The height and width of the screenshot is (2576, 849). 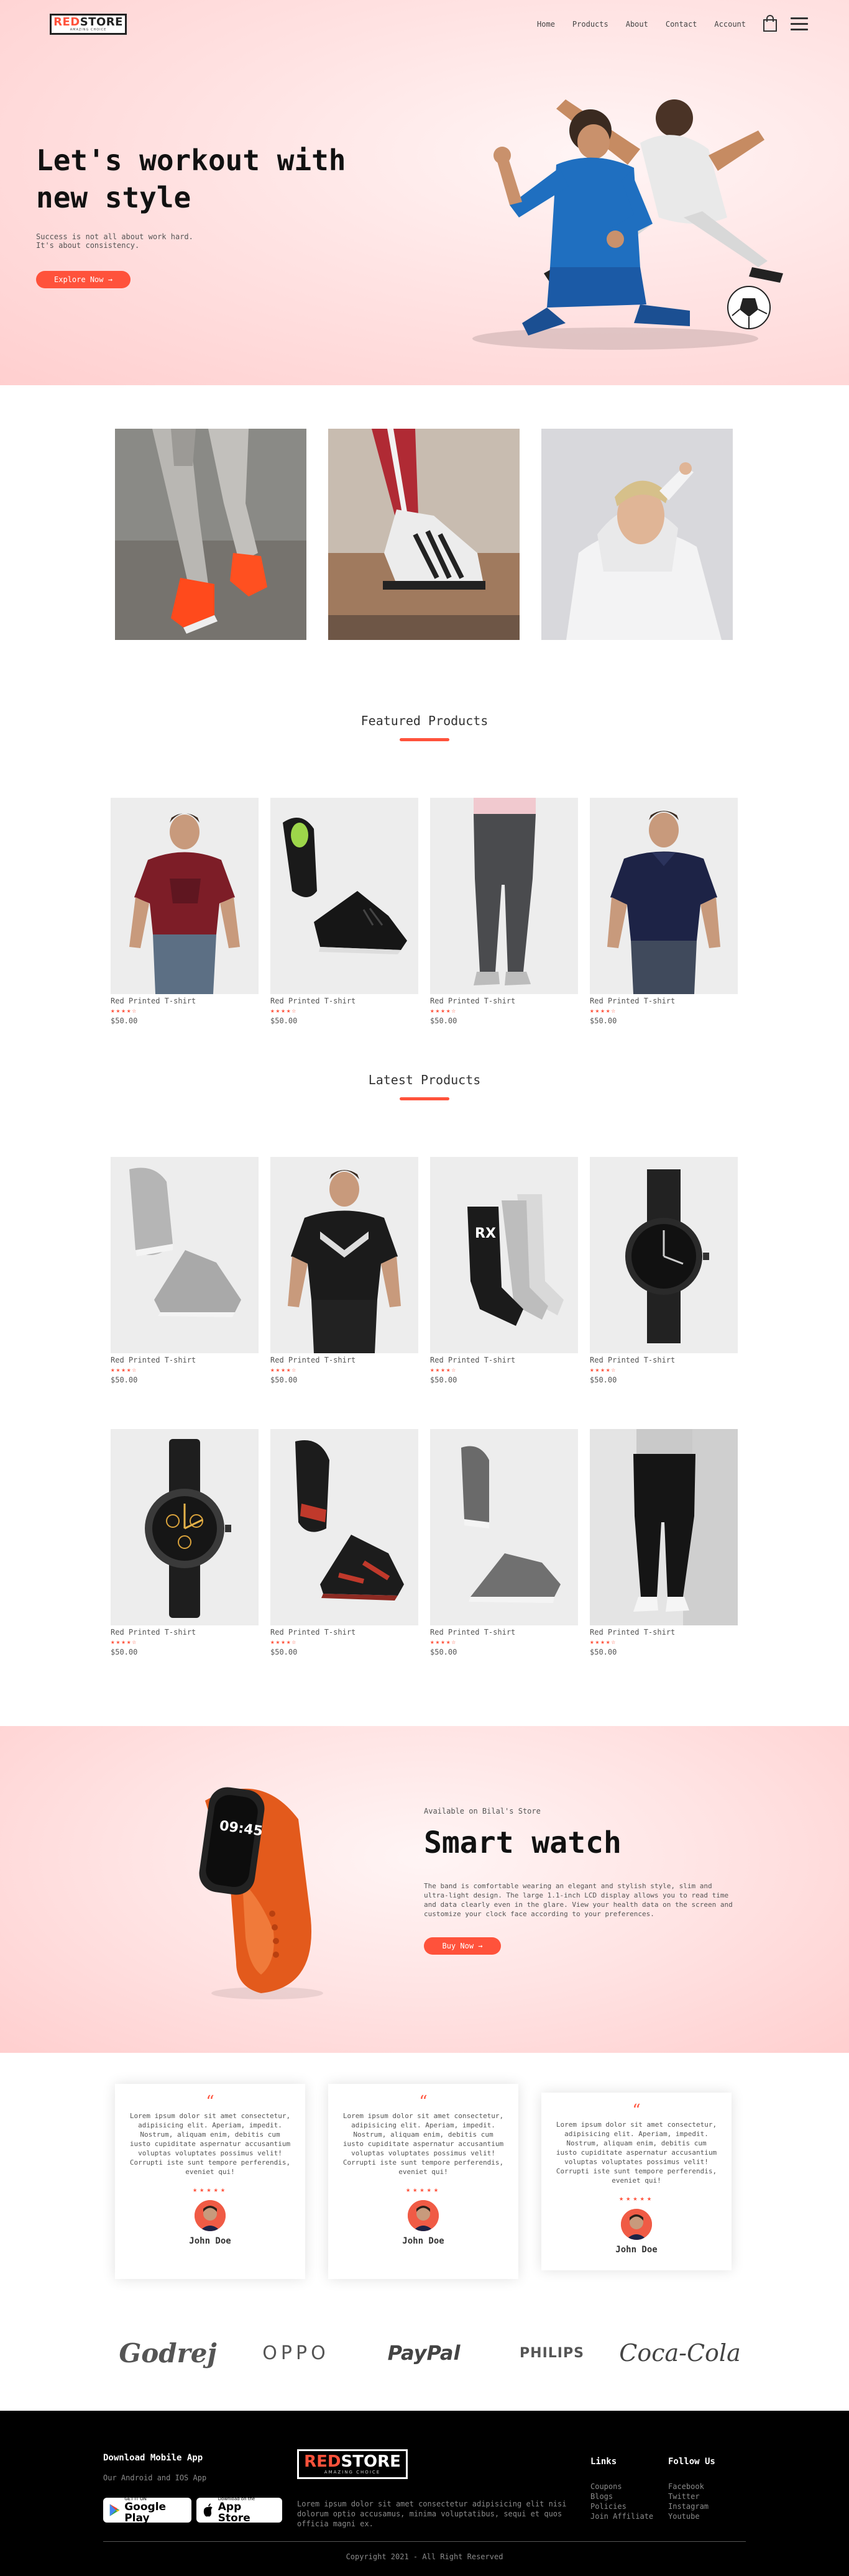 I want to click on product-image-grey-slipons, so click(x=504, y=1527).